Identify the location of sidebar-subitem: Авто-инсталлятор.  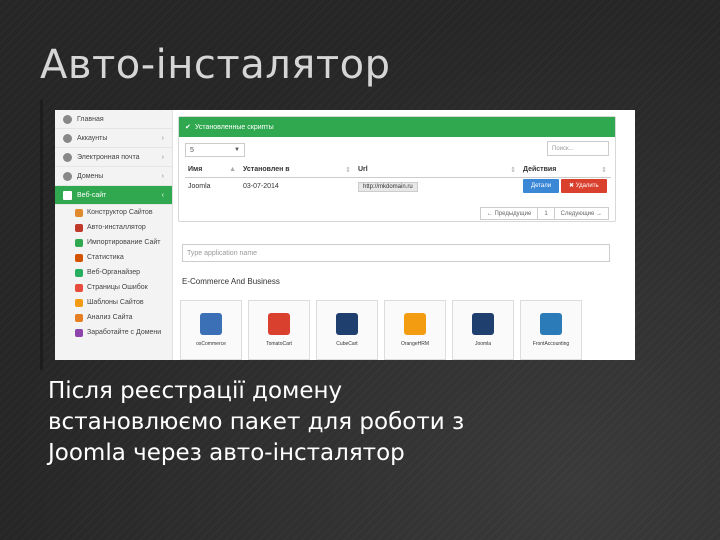
(113, 227).